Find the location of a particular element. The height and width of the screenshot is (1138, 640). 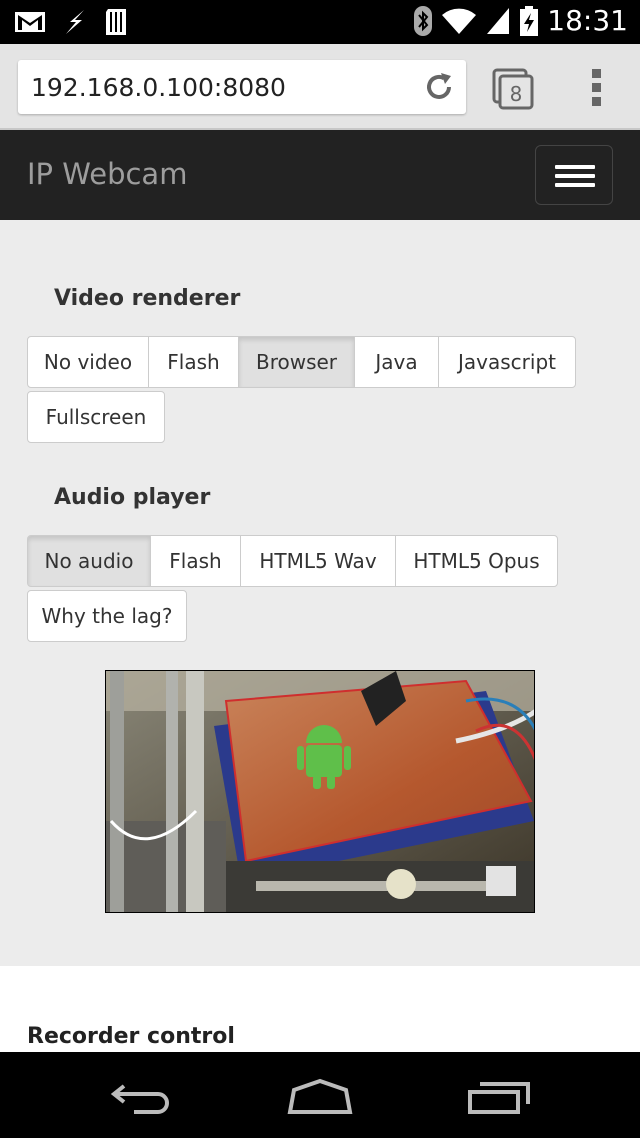

wifi-icon is located at coordinates (459, 21).